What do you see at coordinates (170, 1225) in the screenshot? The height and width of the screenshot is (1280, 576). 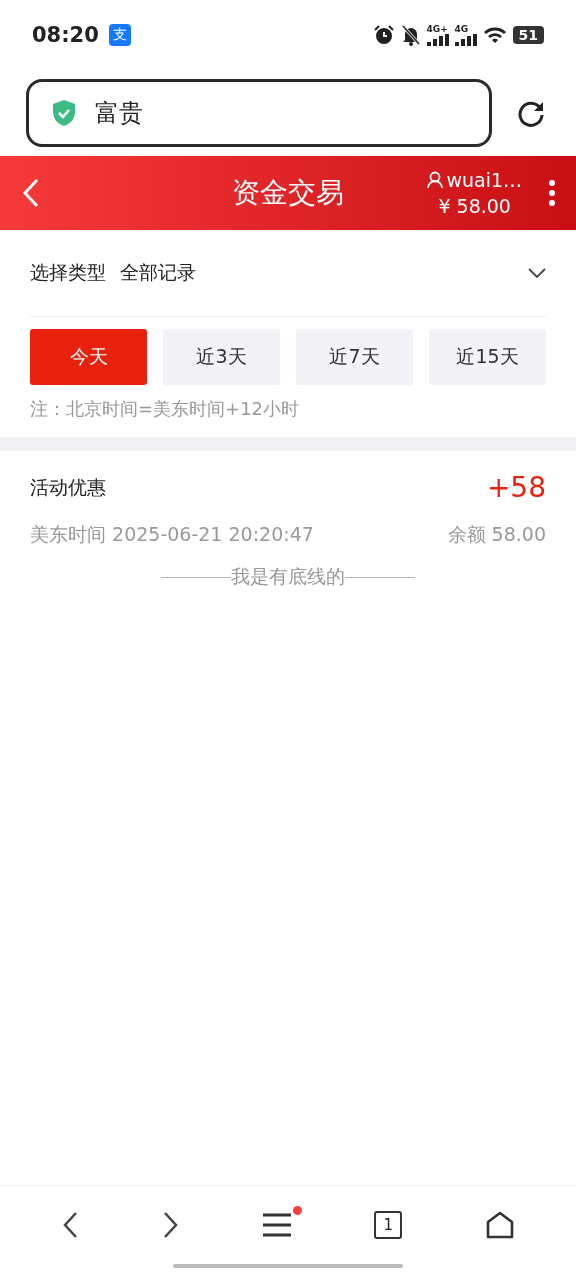 I see `forward-icon` at bounding box center [170, 1225].